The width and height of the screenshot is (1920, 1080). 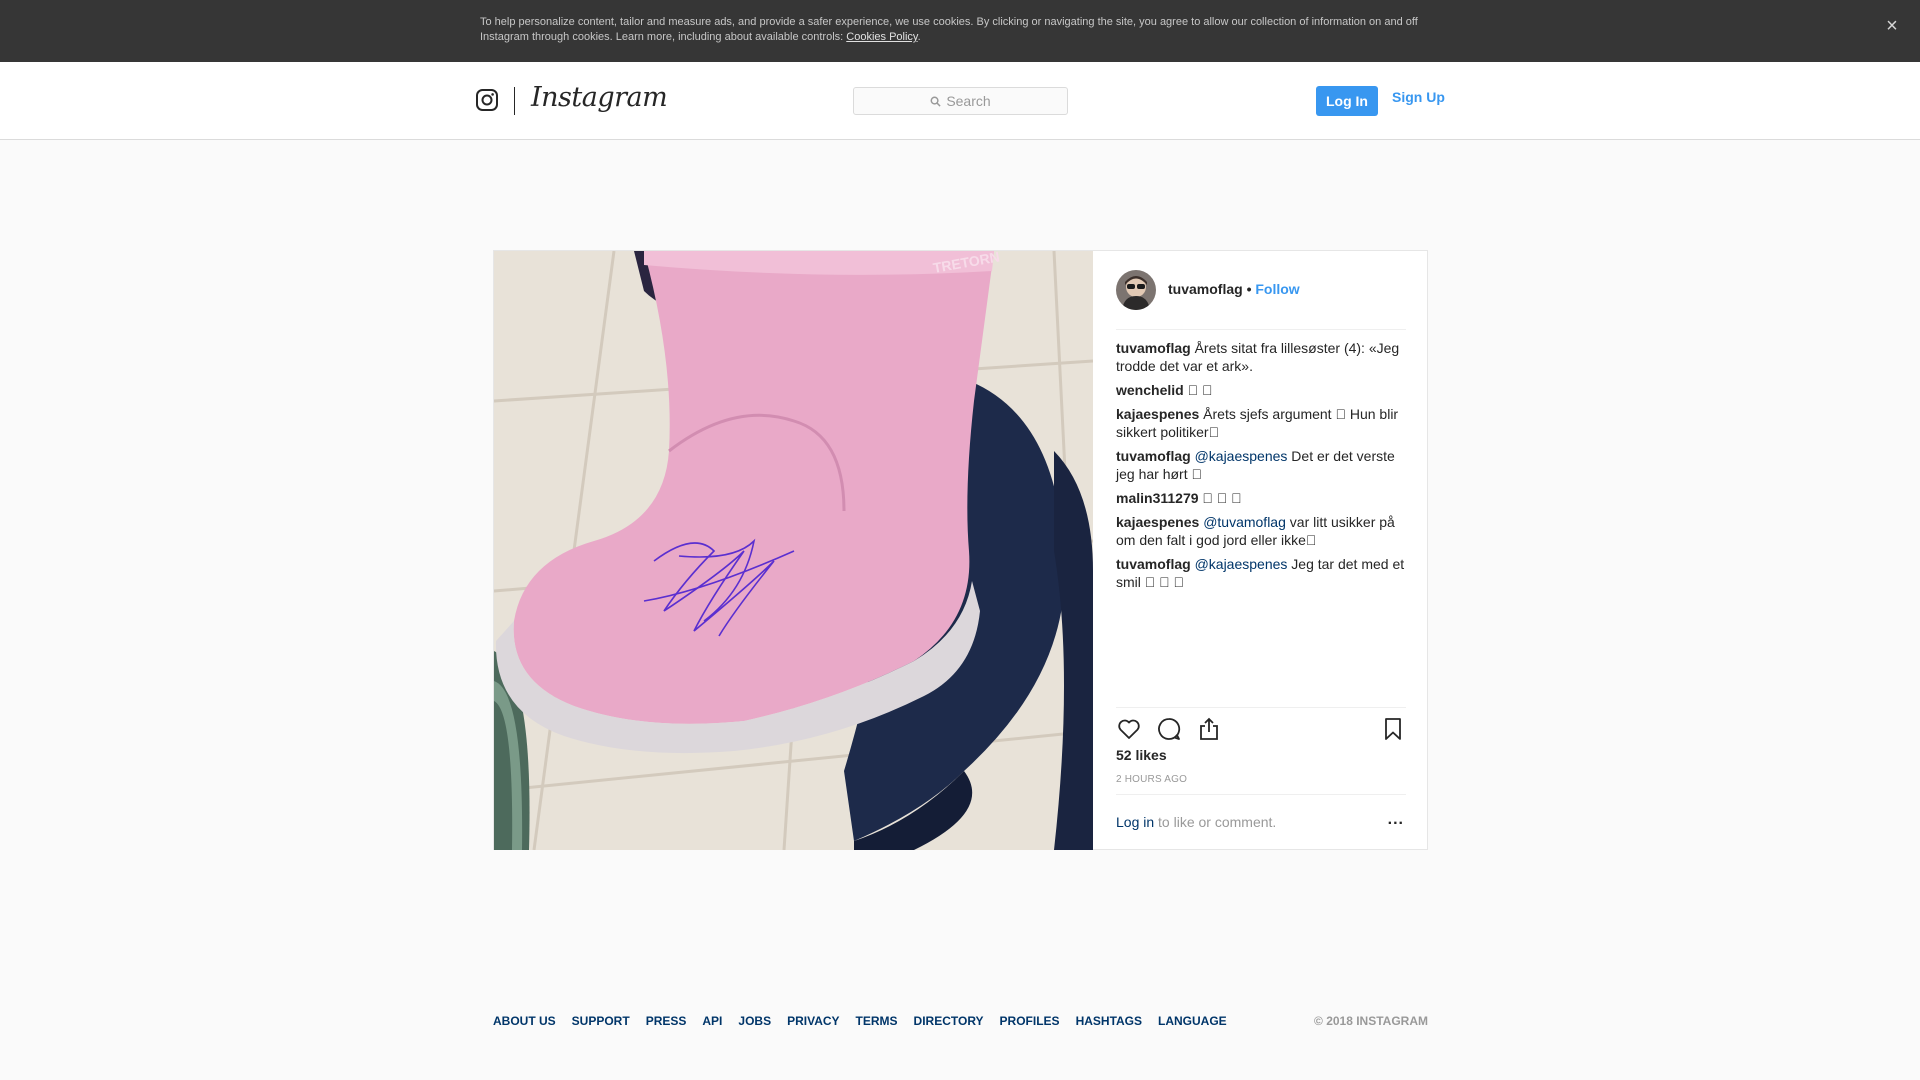 What do you see at coordinates (514, 101) in the screenshot?
I see `nav-divider` at bounding box center [514, 101].